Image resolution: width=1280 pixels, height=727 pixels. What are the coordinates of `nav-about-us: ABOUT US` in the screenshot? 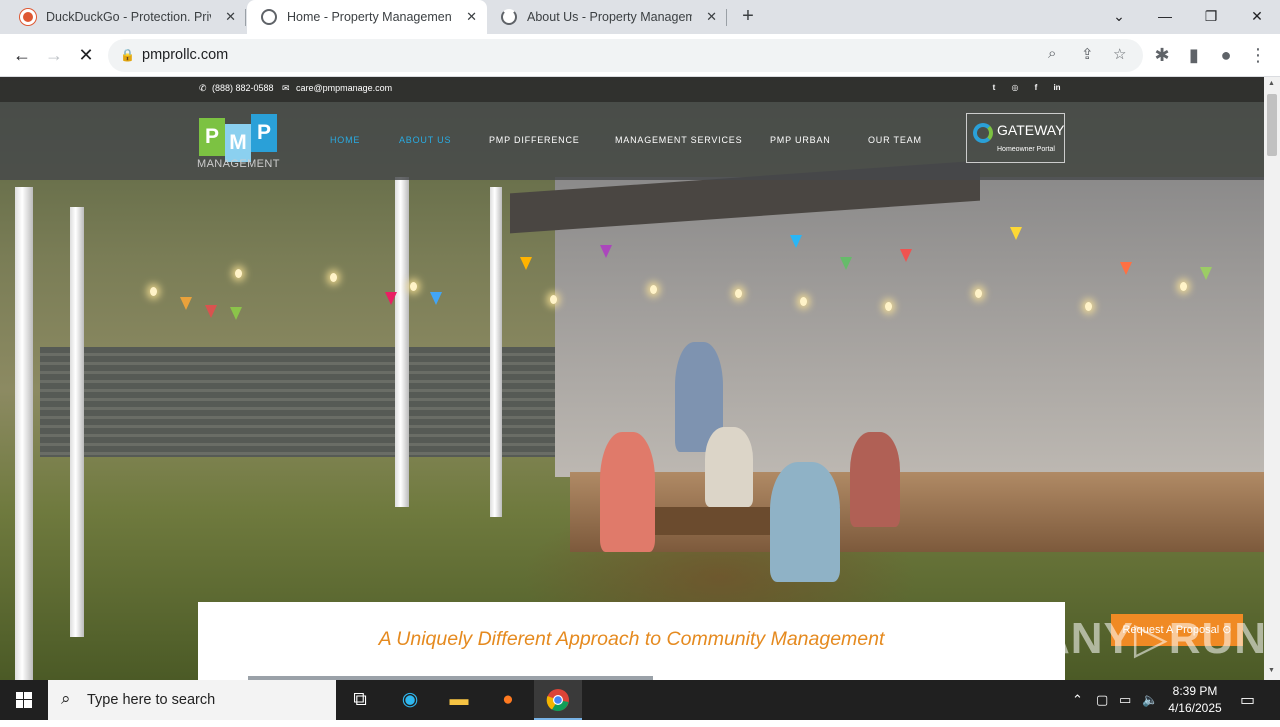 It's located at (425, 140).